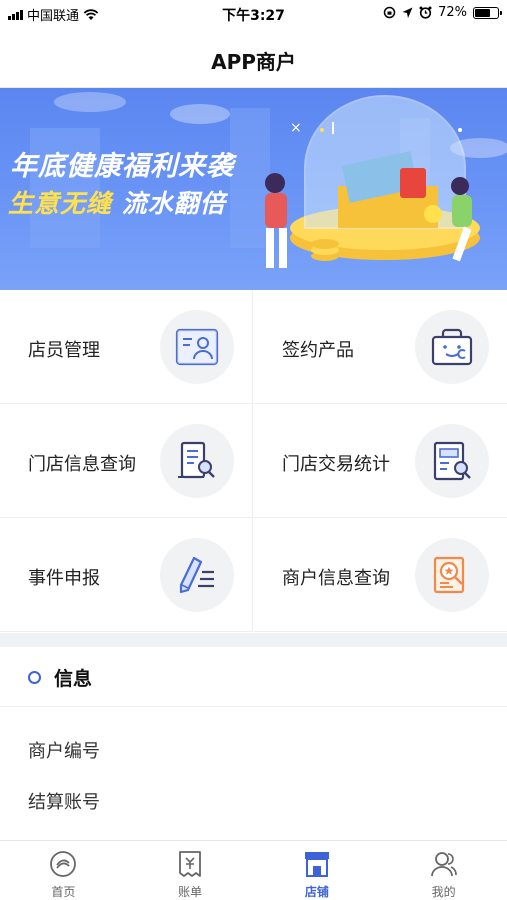  I want to click on battery-icon, so click(487, 12).